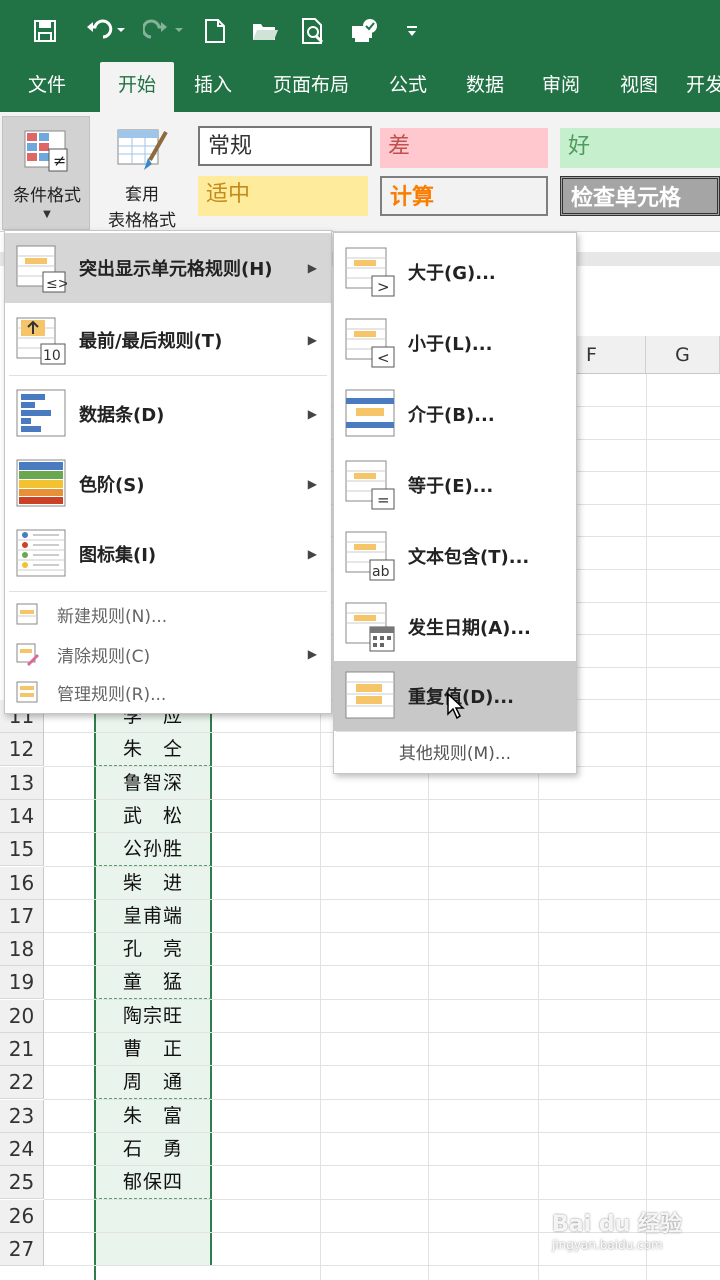  Describe the element at coordinates (41, 341) in the screenshot. I see `top-bottom-rules-icon: 10` at that location.